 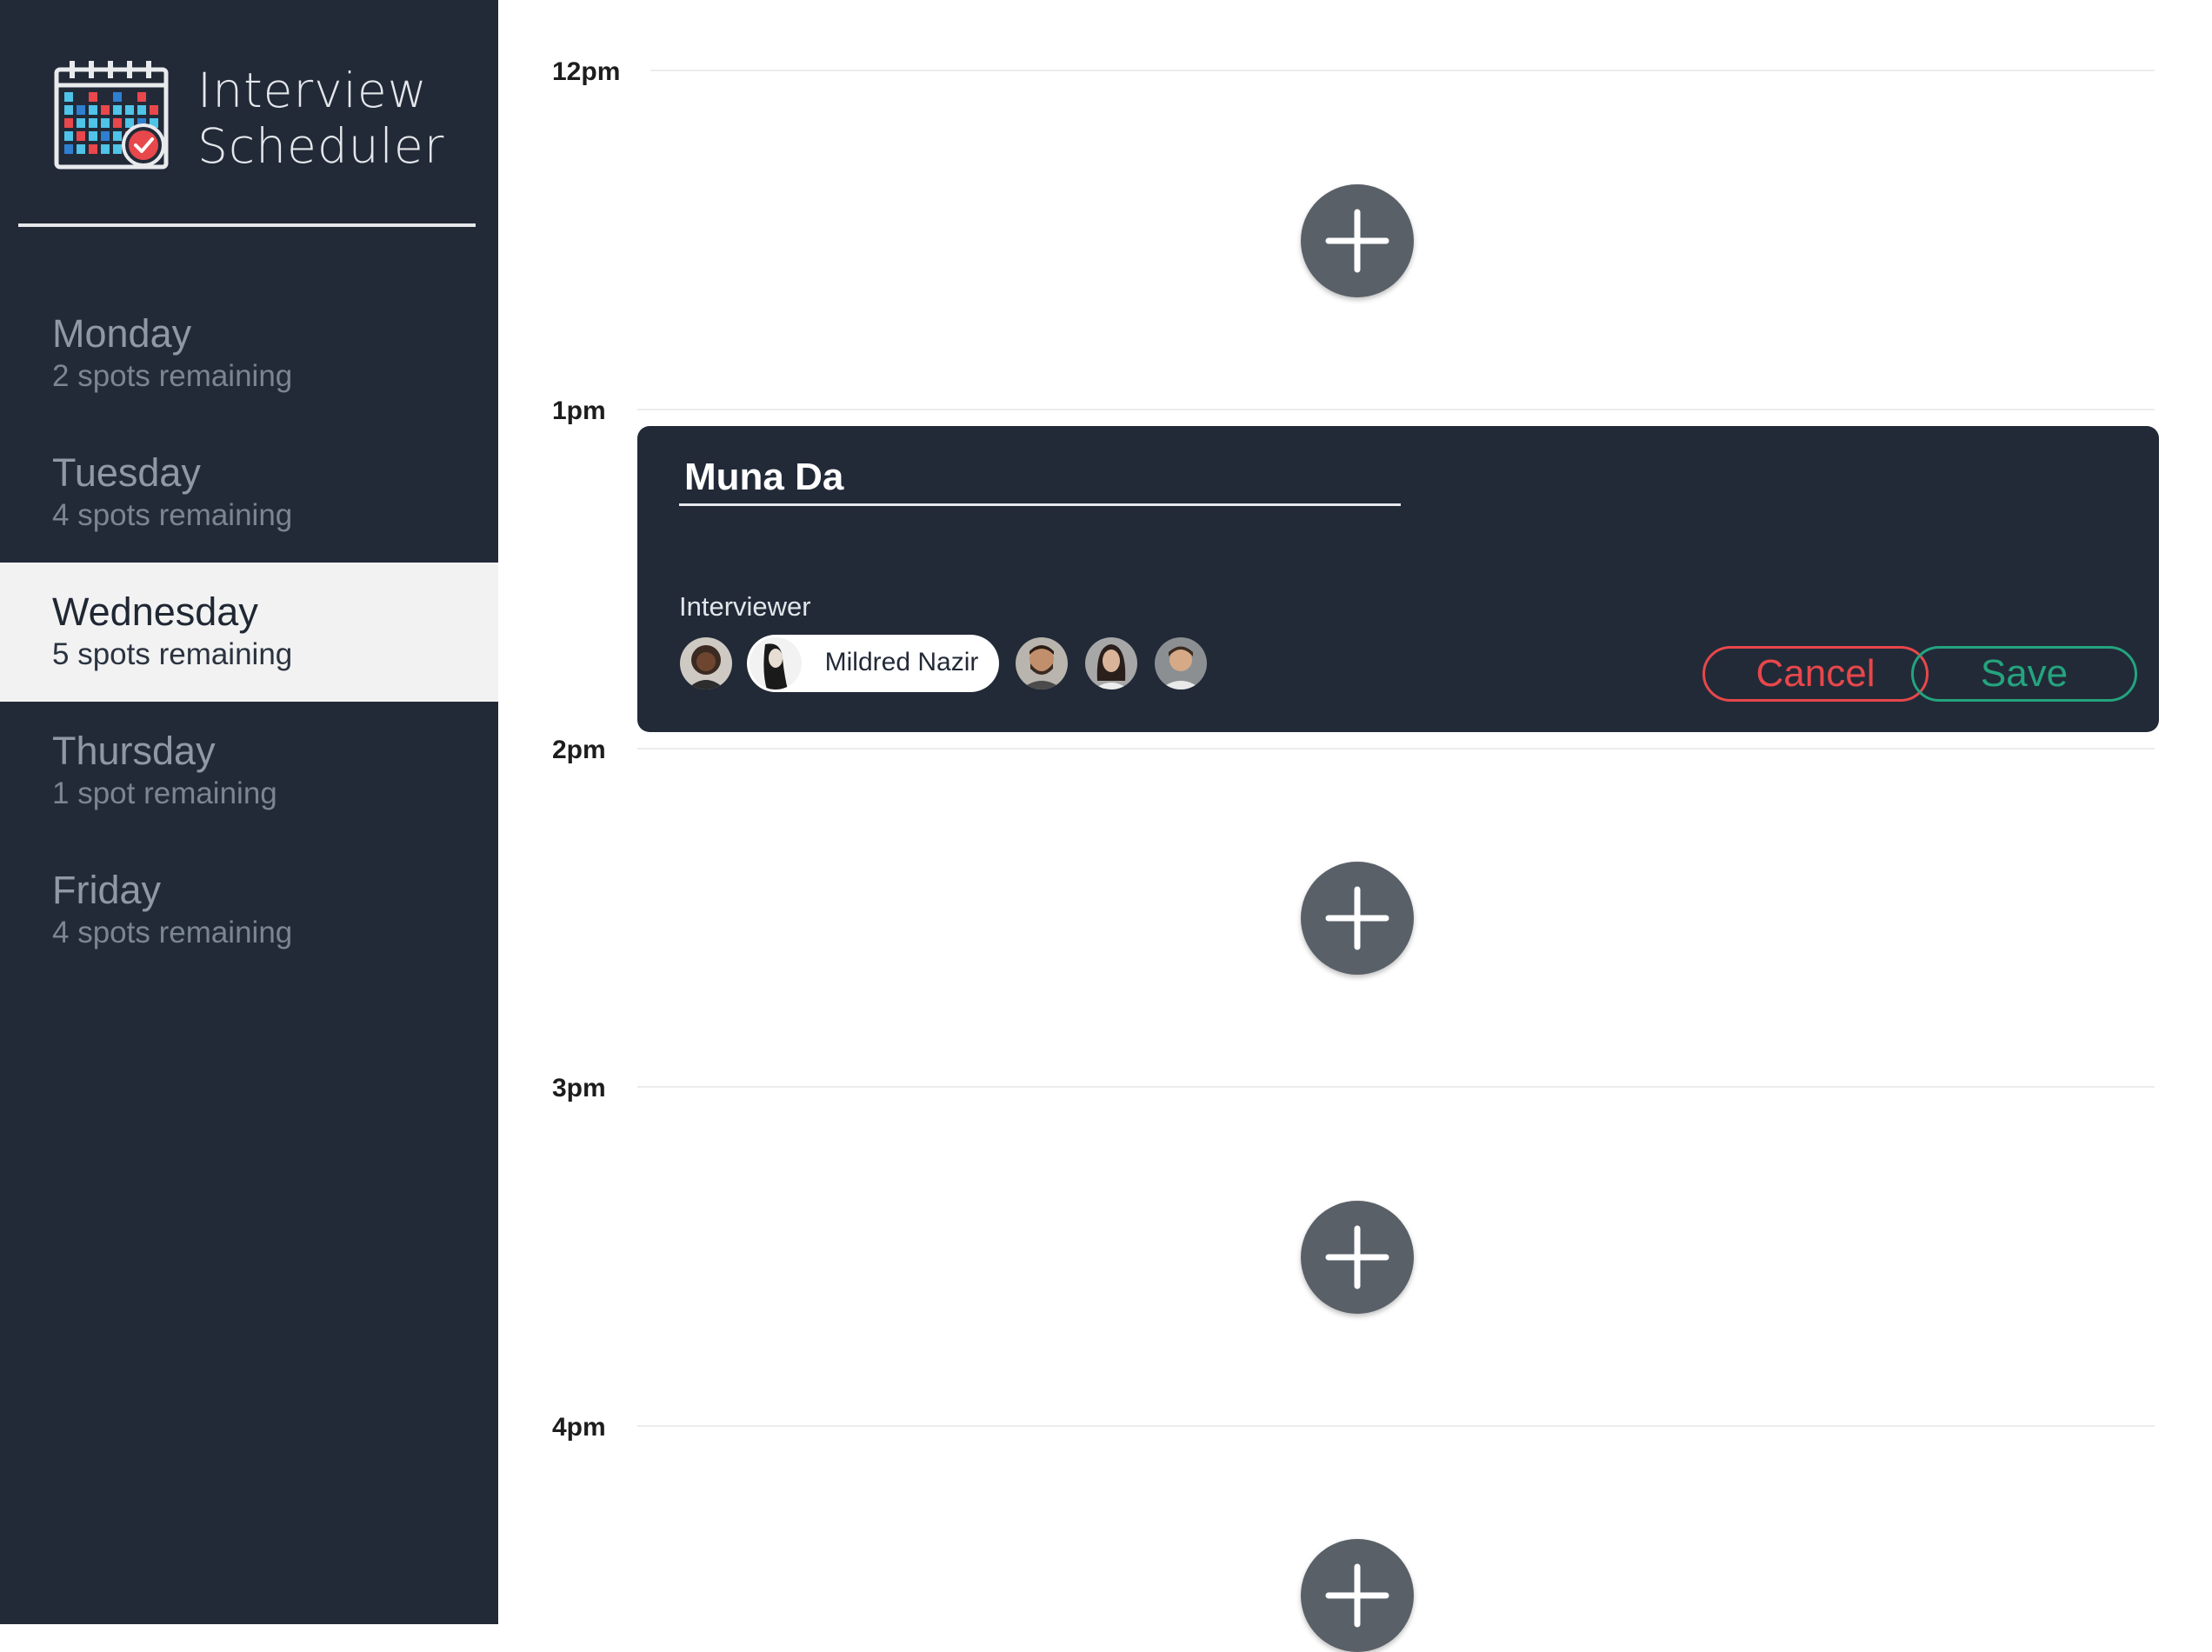 What do you see at coordinates (579, 410) in the screenshot?
I see `slot-time-1pm: 1pm` at bounding box center [579, 410].